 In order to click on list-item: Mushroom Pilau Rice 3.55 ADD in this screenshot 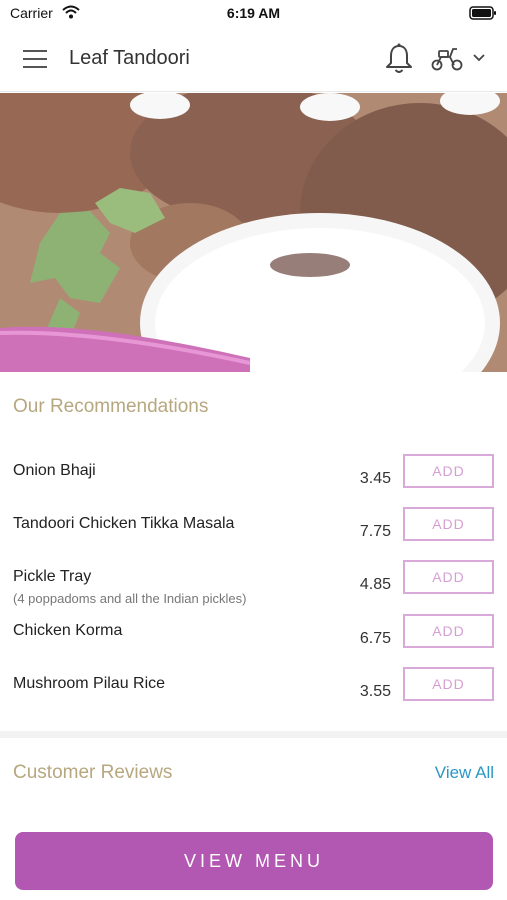, I will do `click(253, 697)`.